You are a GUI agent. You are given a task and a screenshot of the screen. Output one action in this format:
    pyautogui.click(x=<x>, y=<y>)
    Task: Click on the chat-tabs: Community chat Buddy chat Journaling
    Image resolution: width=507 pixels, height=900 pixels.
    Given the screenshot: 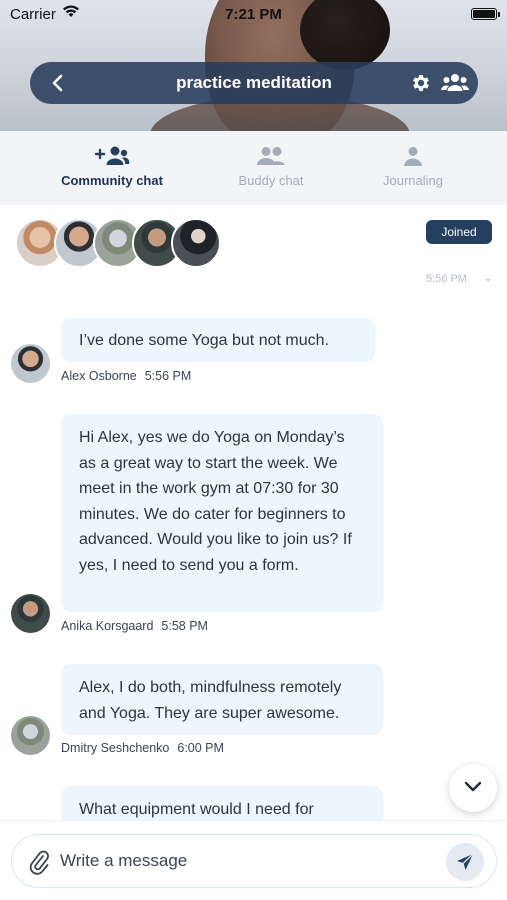 What is the action you would take?
    pyautogui.click(x=253, y=168)
    